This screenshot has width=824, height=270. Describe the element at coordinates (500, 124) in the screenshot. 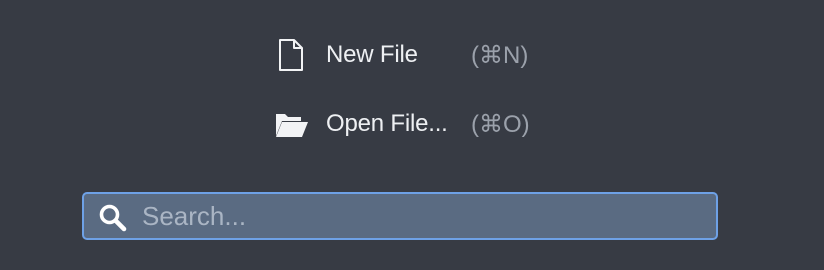

I see `open-file-shortcut: (⌘O)` at that location.